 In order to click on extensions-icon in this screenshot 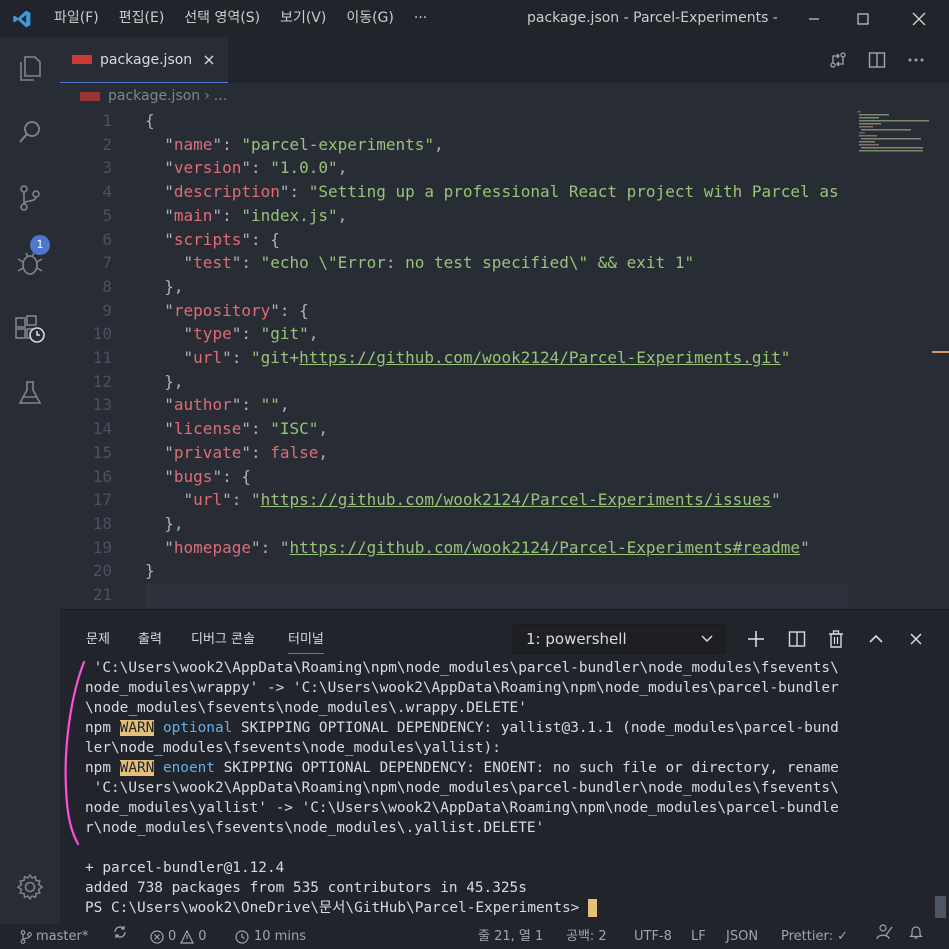, I will do `click(30, 329)`.